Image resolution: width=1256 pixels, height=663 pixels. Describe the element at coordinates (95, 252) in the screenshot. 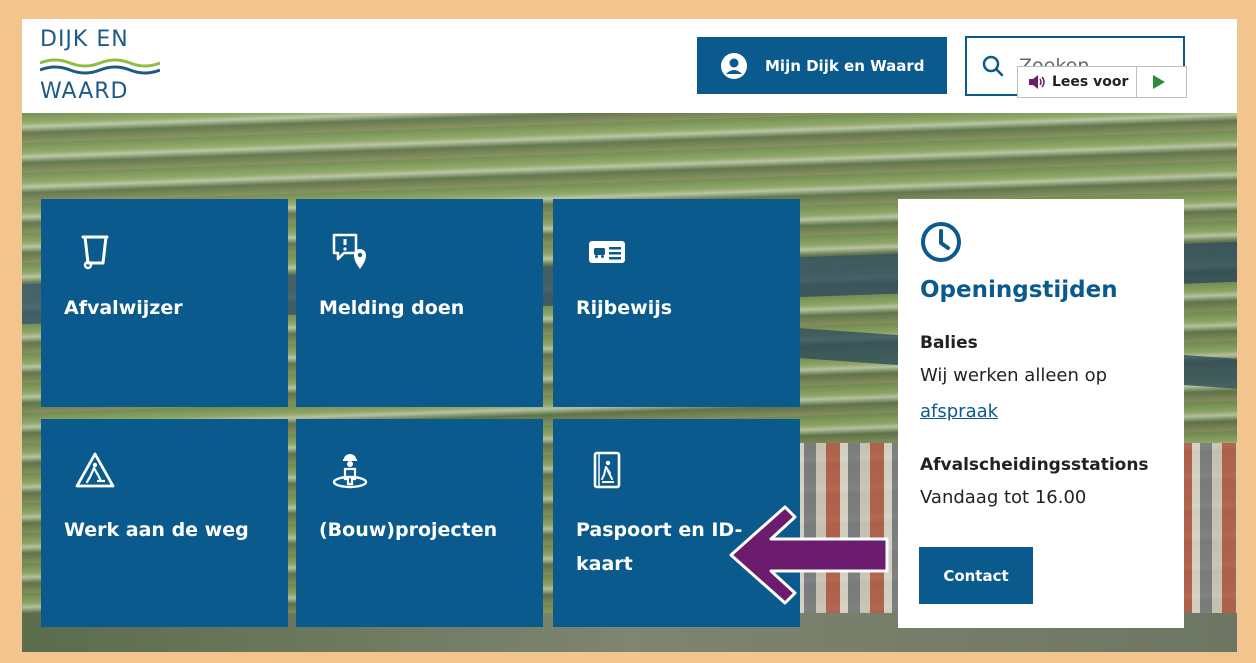

I see `trash-bin-icon` at that location.